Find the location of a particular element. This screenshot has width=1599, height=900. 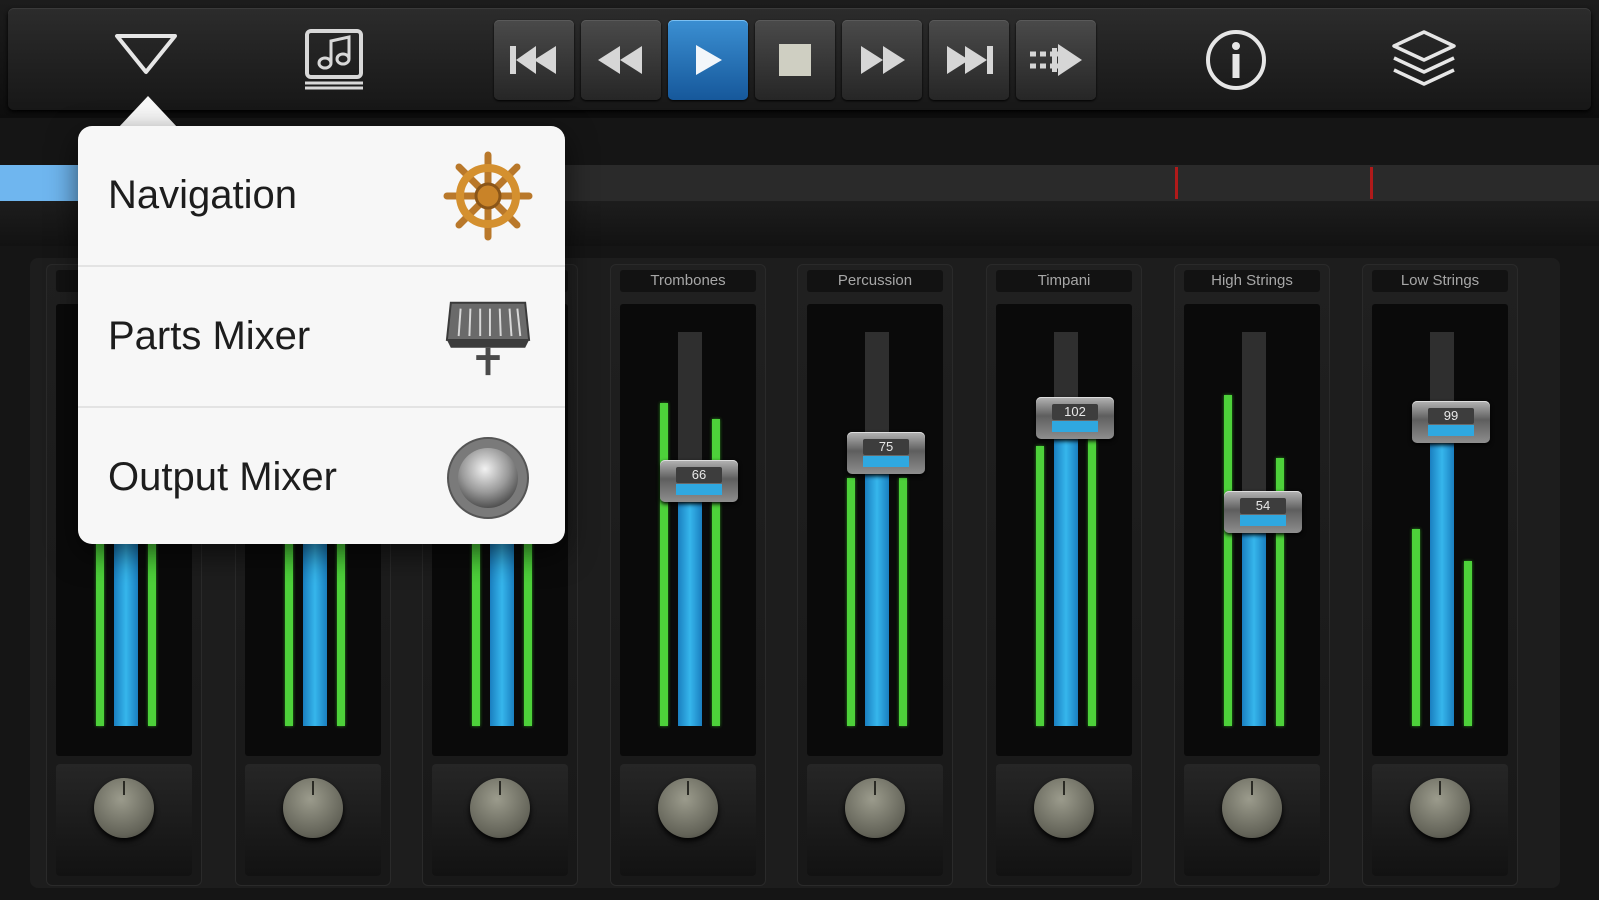

stop-icon is located at coordinates (795, 60).